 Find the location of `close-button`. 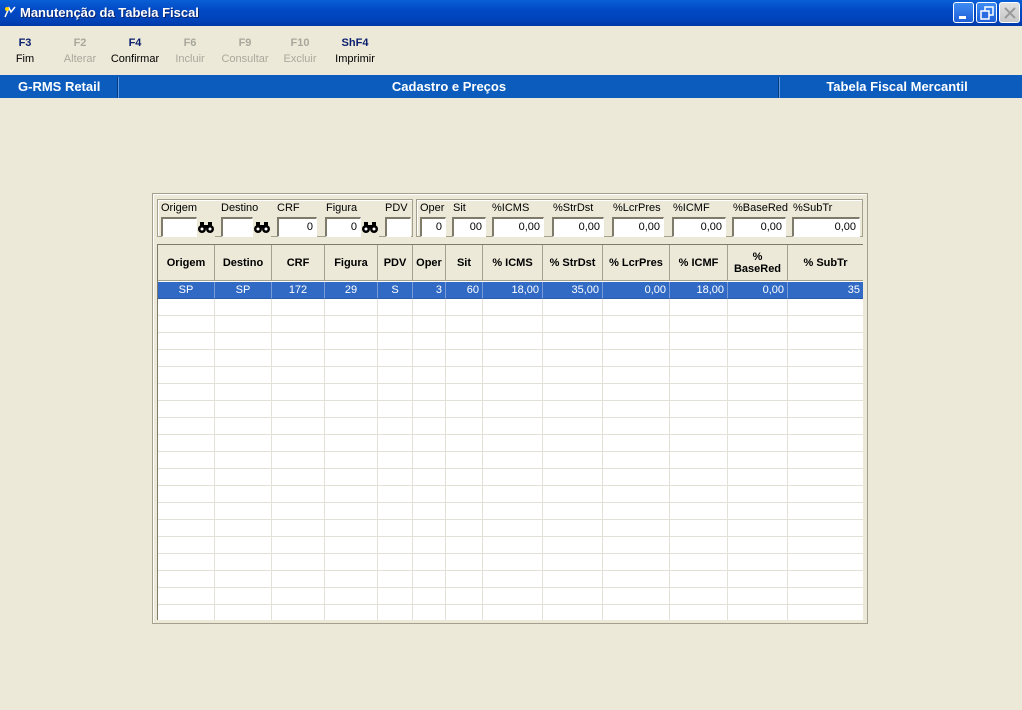

close-button is located at coordinates (1009, 12).